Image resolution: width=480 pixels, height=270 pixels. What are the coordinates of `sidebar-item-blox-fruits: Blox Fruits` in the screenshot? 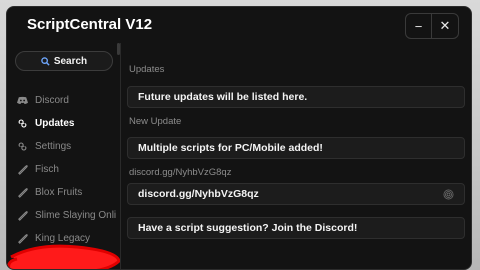 It's located at (63, 192).